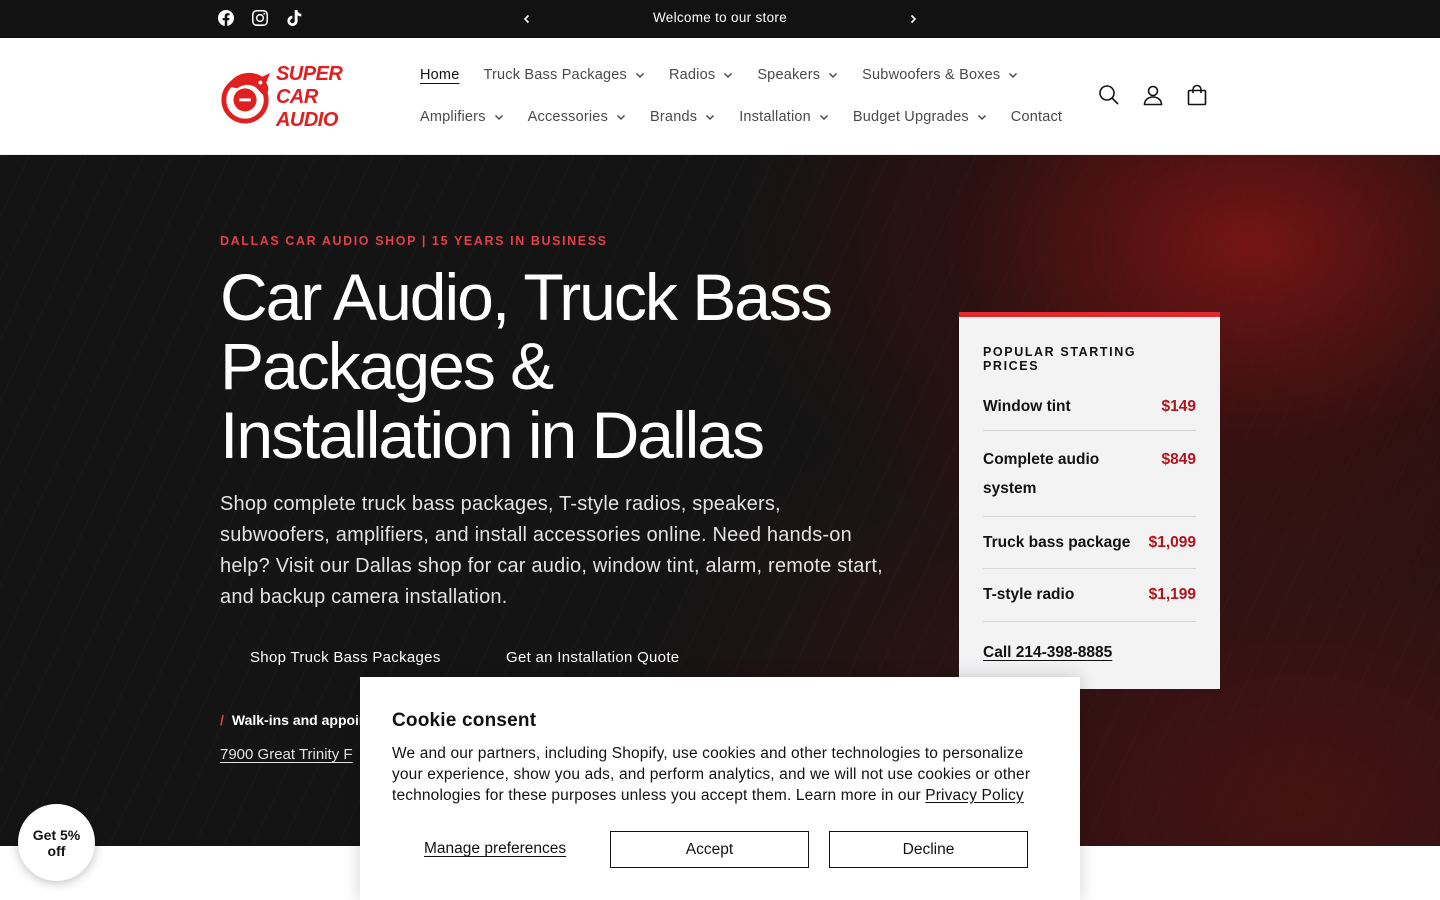 This screenshot has height=900, width=1440. I want to click on nav-accessories: Accessories, so click(577, 117).